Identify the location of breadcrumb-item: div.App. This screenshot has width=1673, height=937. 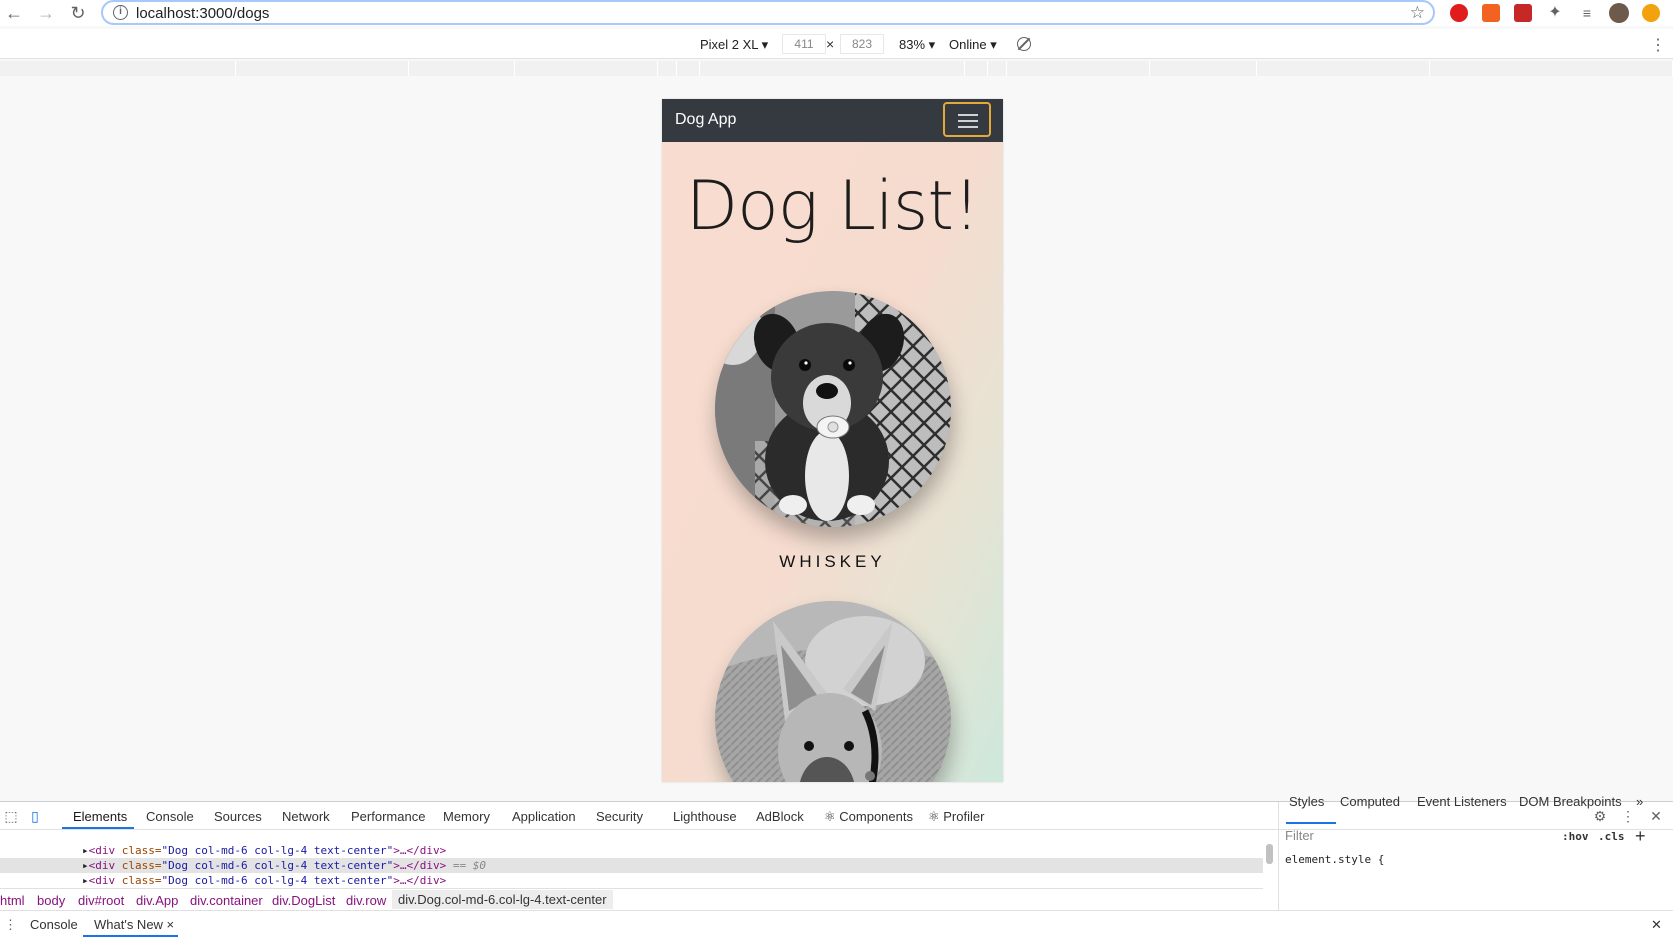
(157, 900).